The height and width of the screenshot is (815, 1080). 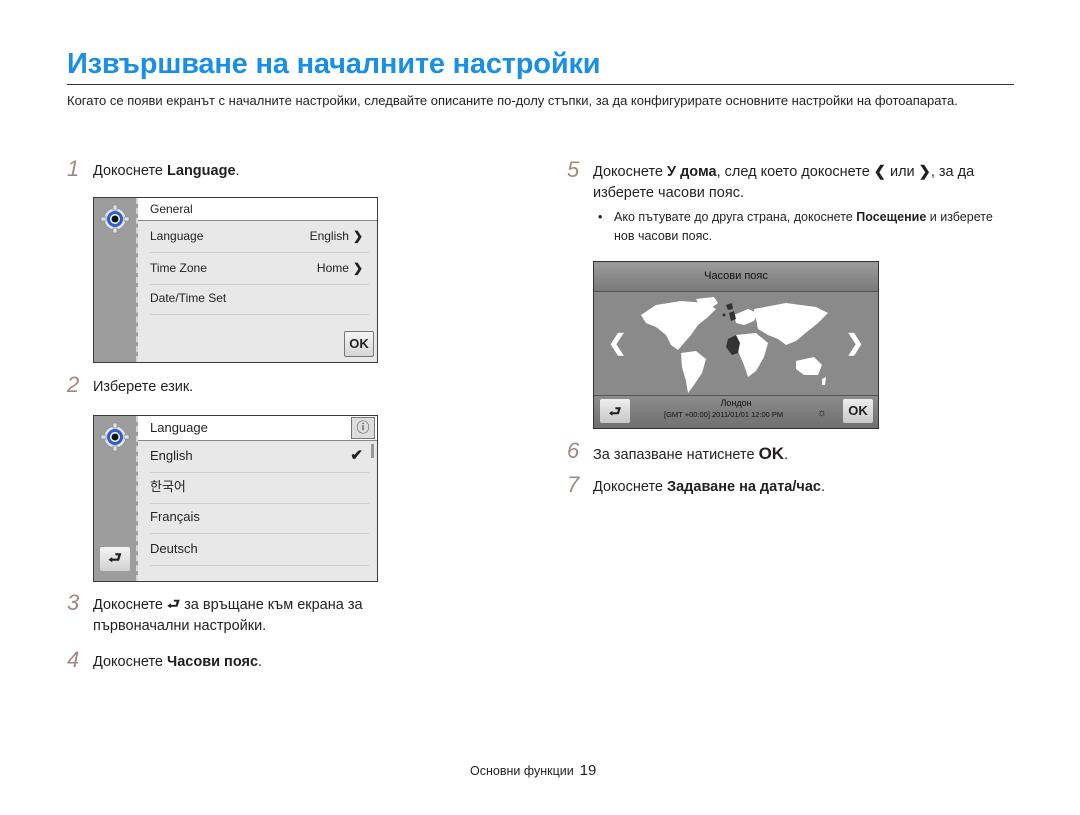 What do you see at coordinates (522, 771) in the screenshot?
I see `section-name: Основни функции` at bounding box center [522, 771].